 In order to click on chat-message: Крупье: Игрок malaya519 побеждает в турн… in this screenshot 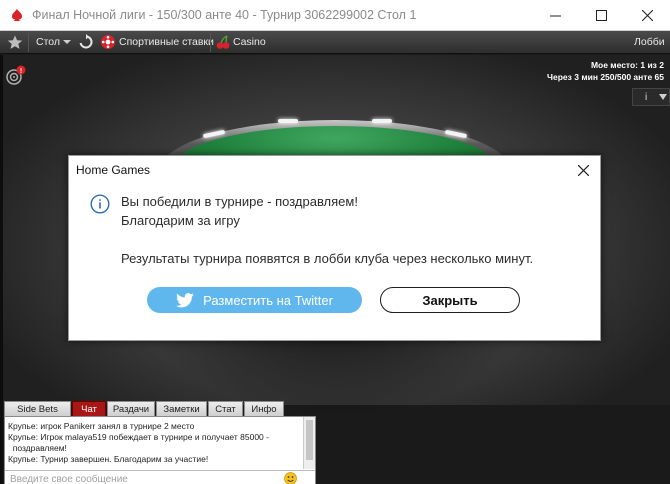, I will do `click(138, 437)`.